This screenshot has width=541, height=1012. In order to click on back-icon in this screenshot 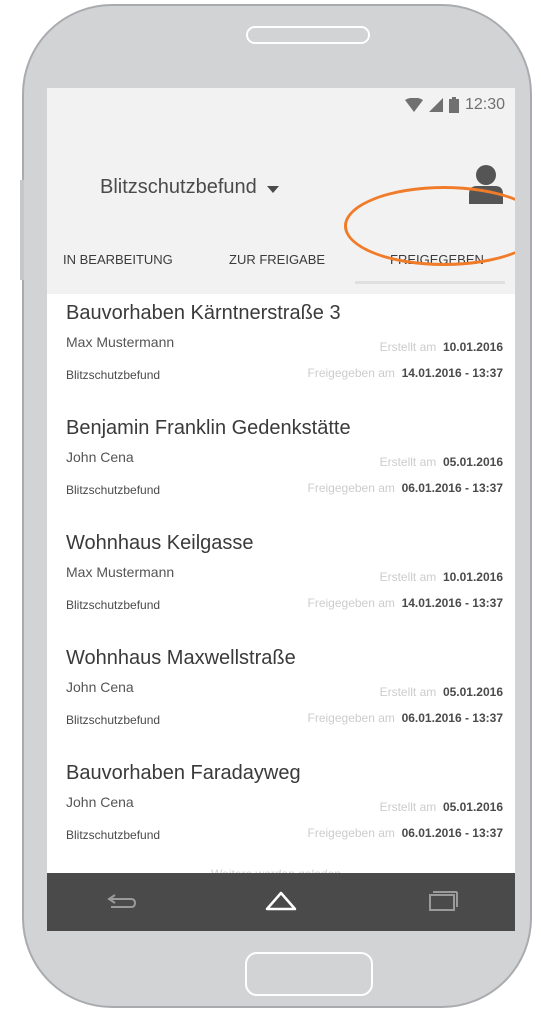, I will do `click(121, 901)`.